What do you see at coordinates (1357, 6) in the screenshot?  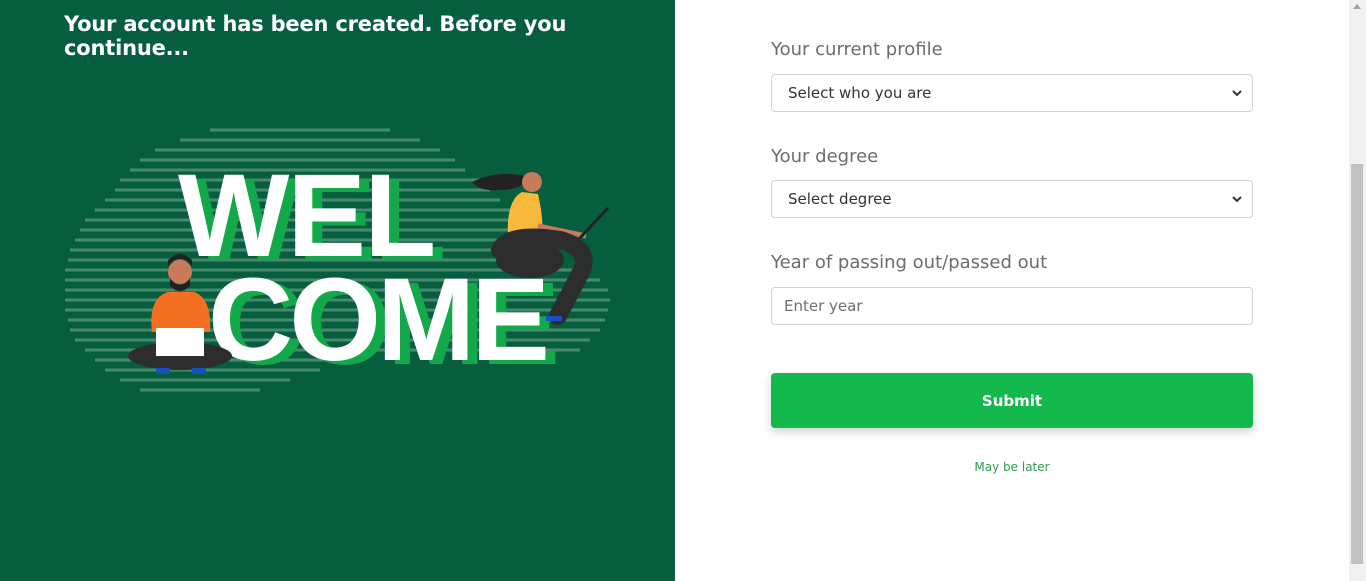 I see `scroll-up-arrow-icon` at bounding box center [1357, 6].